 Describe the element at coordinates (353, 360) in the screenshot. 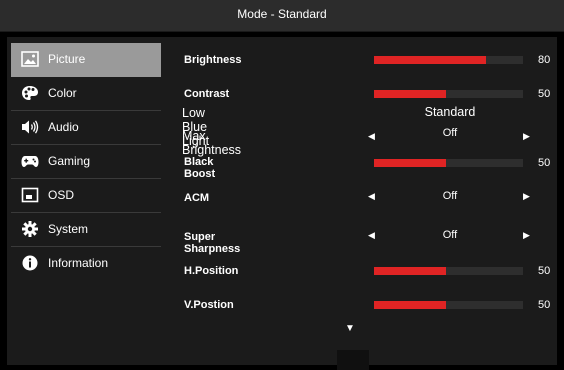

I see `bottom-tab` at that location.